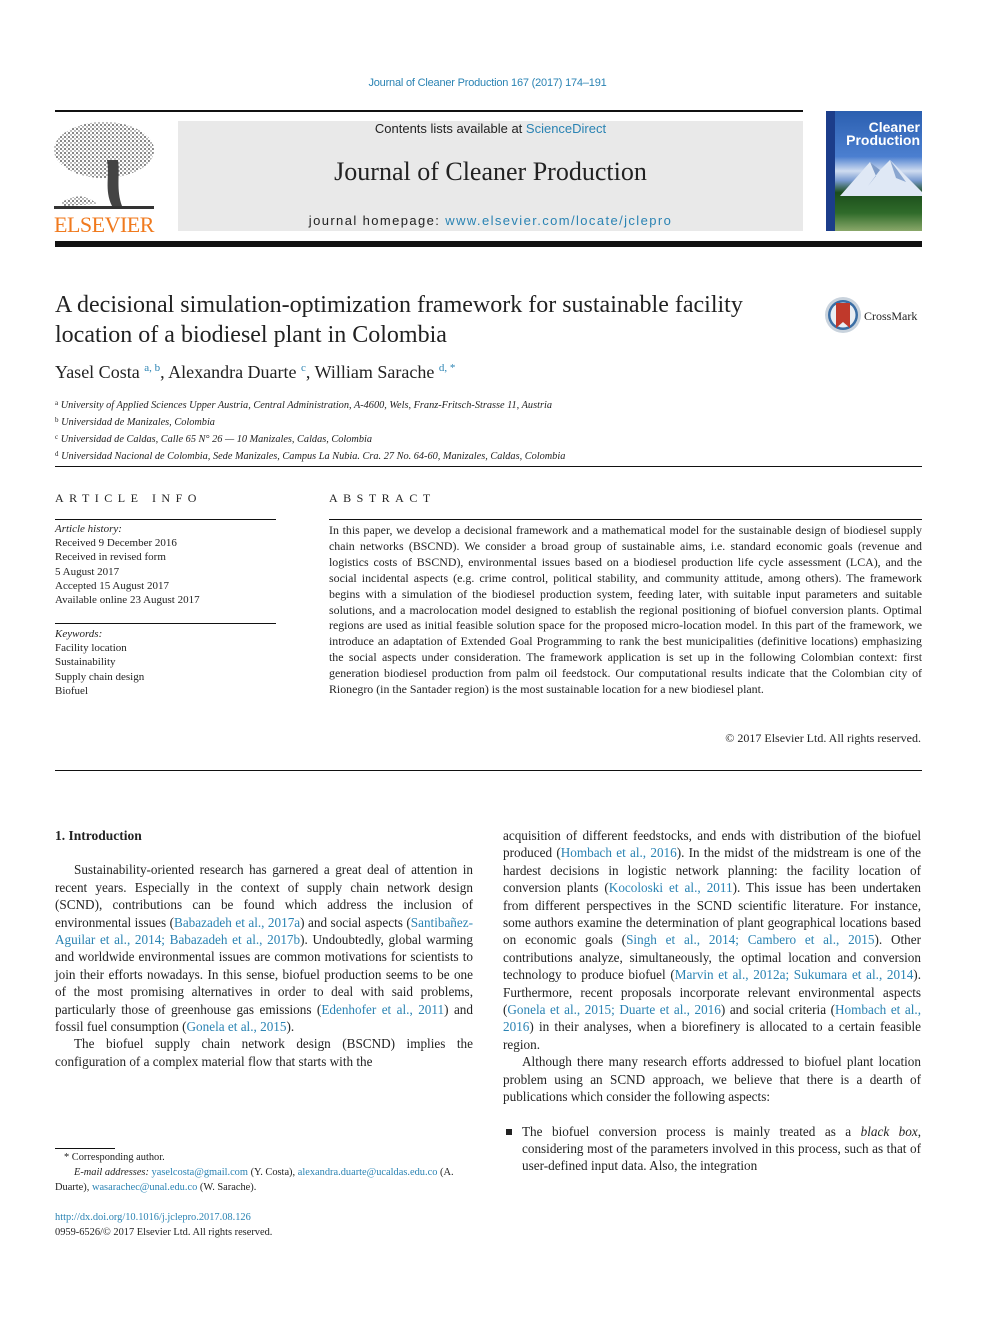 The height and width of the screenshot is (1323, 992). I want to click on affiliation-text: Universidad de Manizales, Colombia, so click(138, 422).